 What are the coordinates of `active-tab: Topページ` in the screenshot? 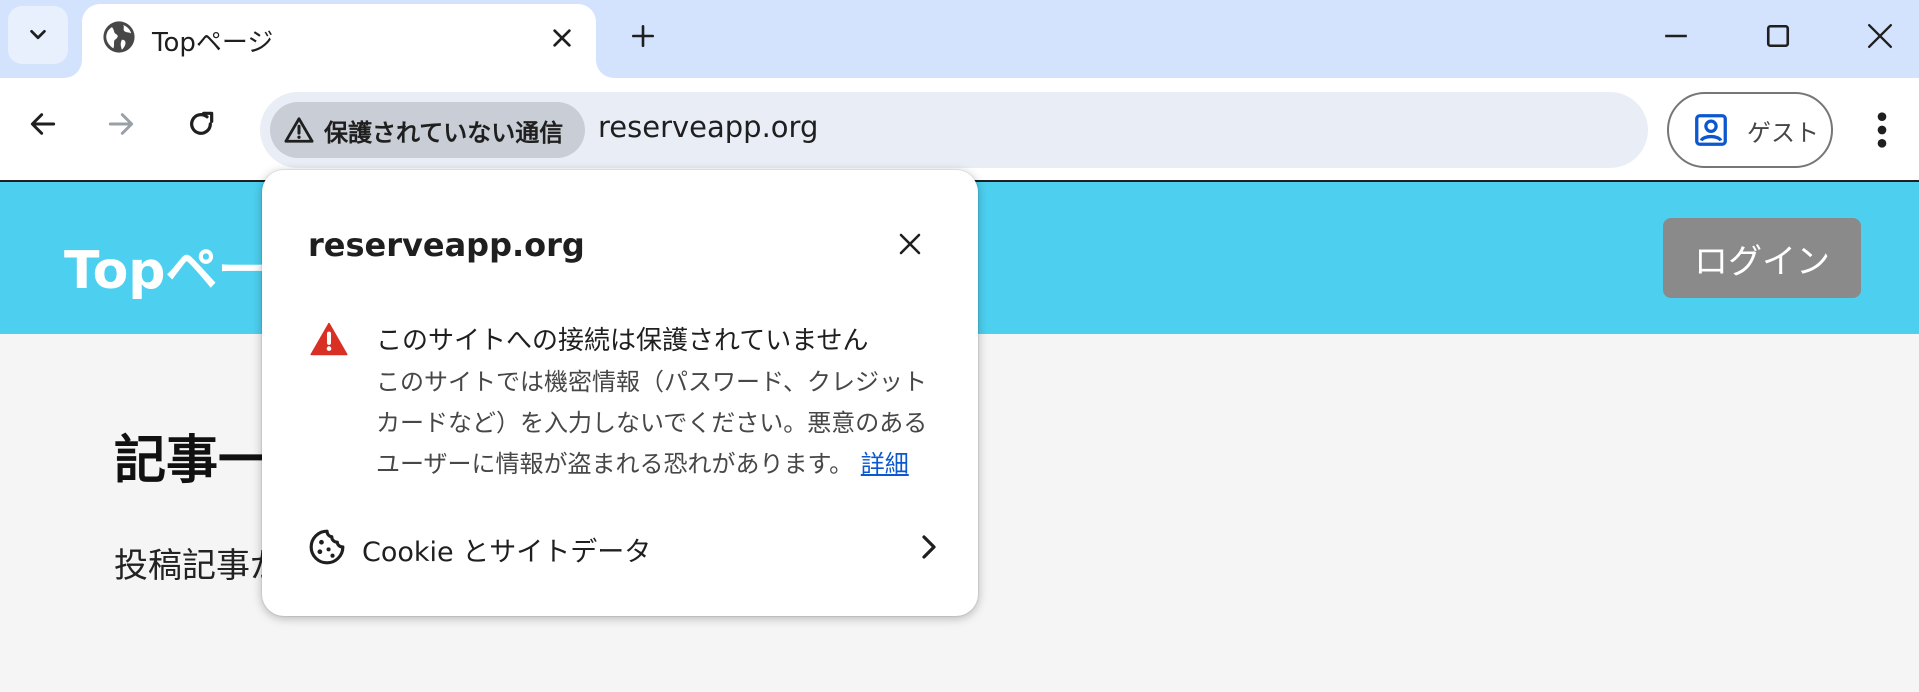 It's located at (339, 41).